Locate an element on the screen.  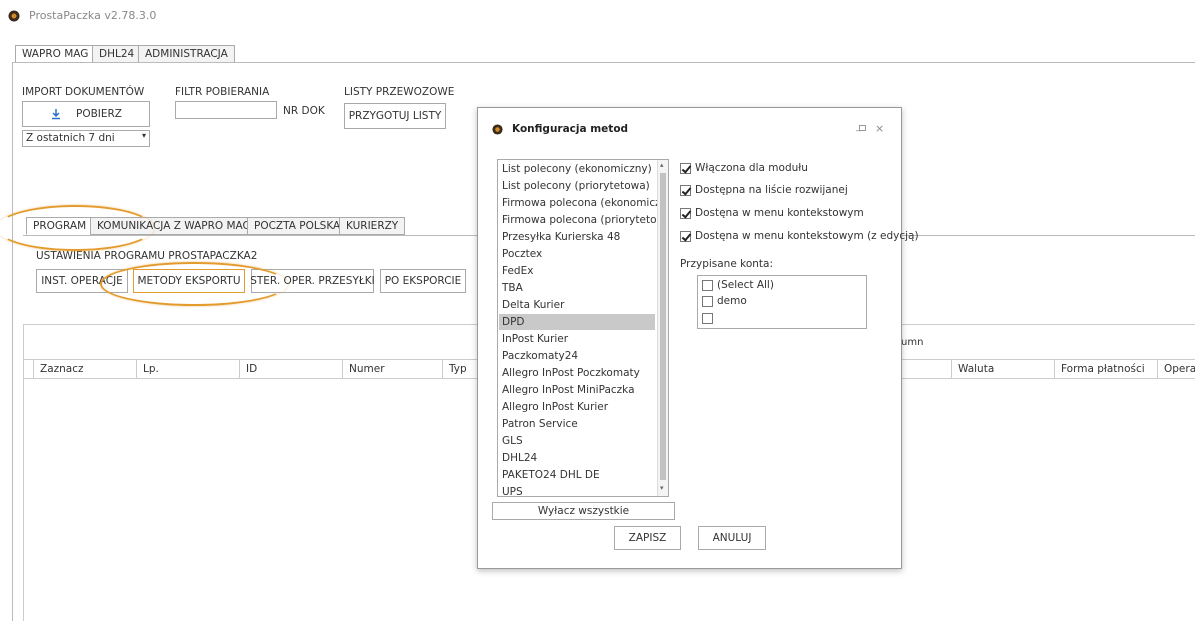
top-tab-dhl24: DHL24 is located at coordinates (117, 54).